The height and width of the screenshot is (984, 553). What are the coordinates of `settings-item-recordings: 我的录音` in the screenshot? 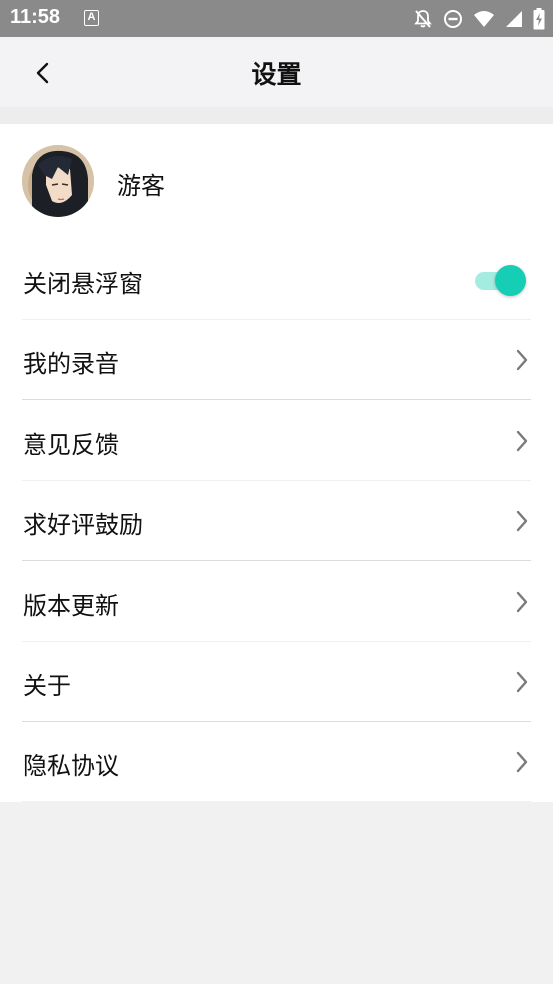 It's located at (276, 360).